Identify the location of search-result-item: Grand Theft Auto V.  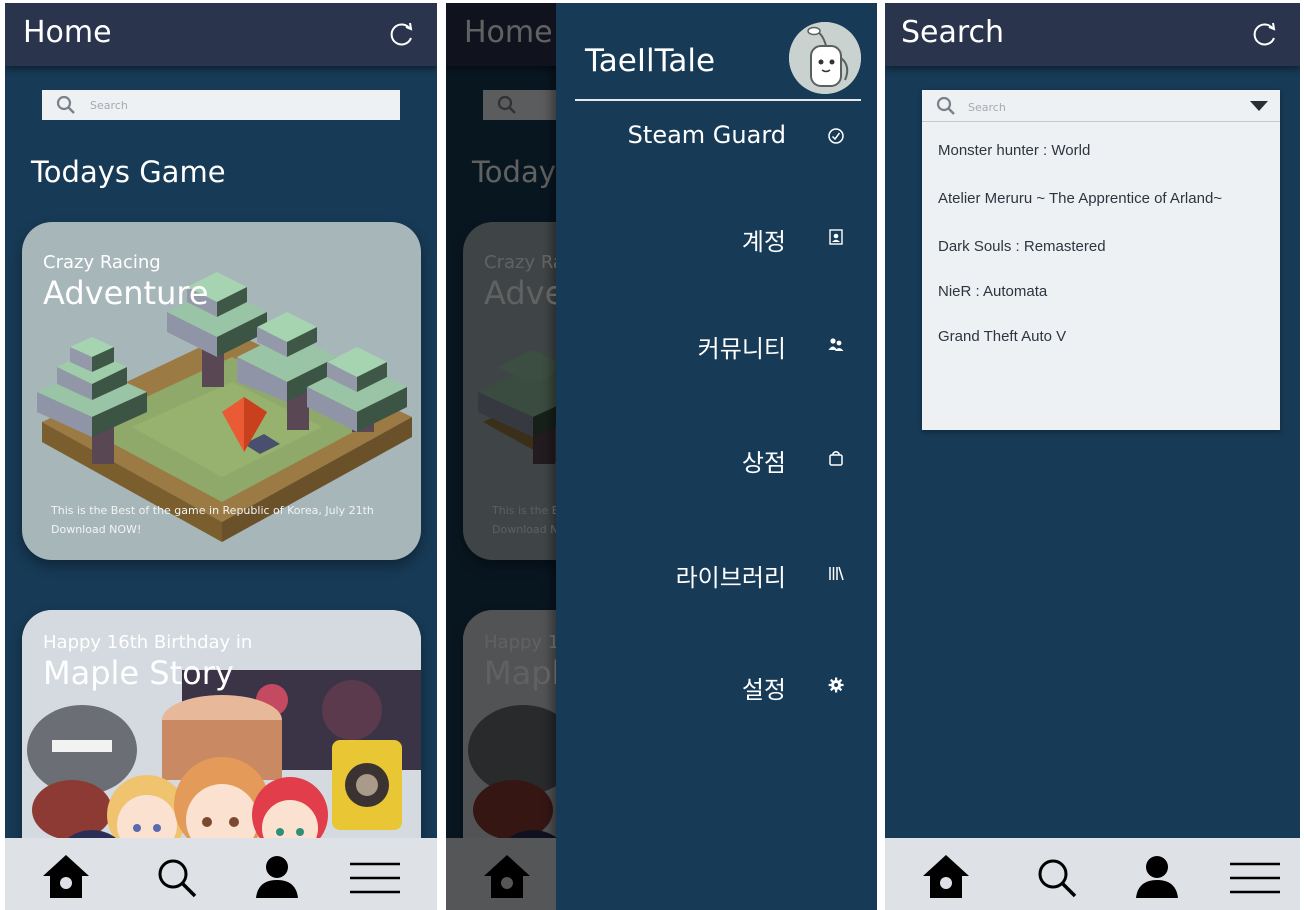
(1002, 336).